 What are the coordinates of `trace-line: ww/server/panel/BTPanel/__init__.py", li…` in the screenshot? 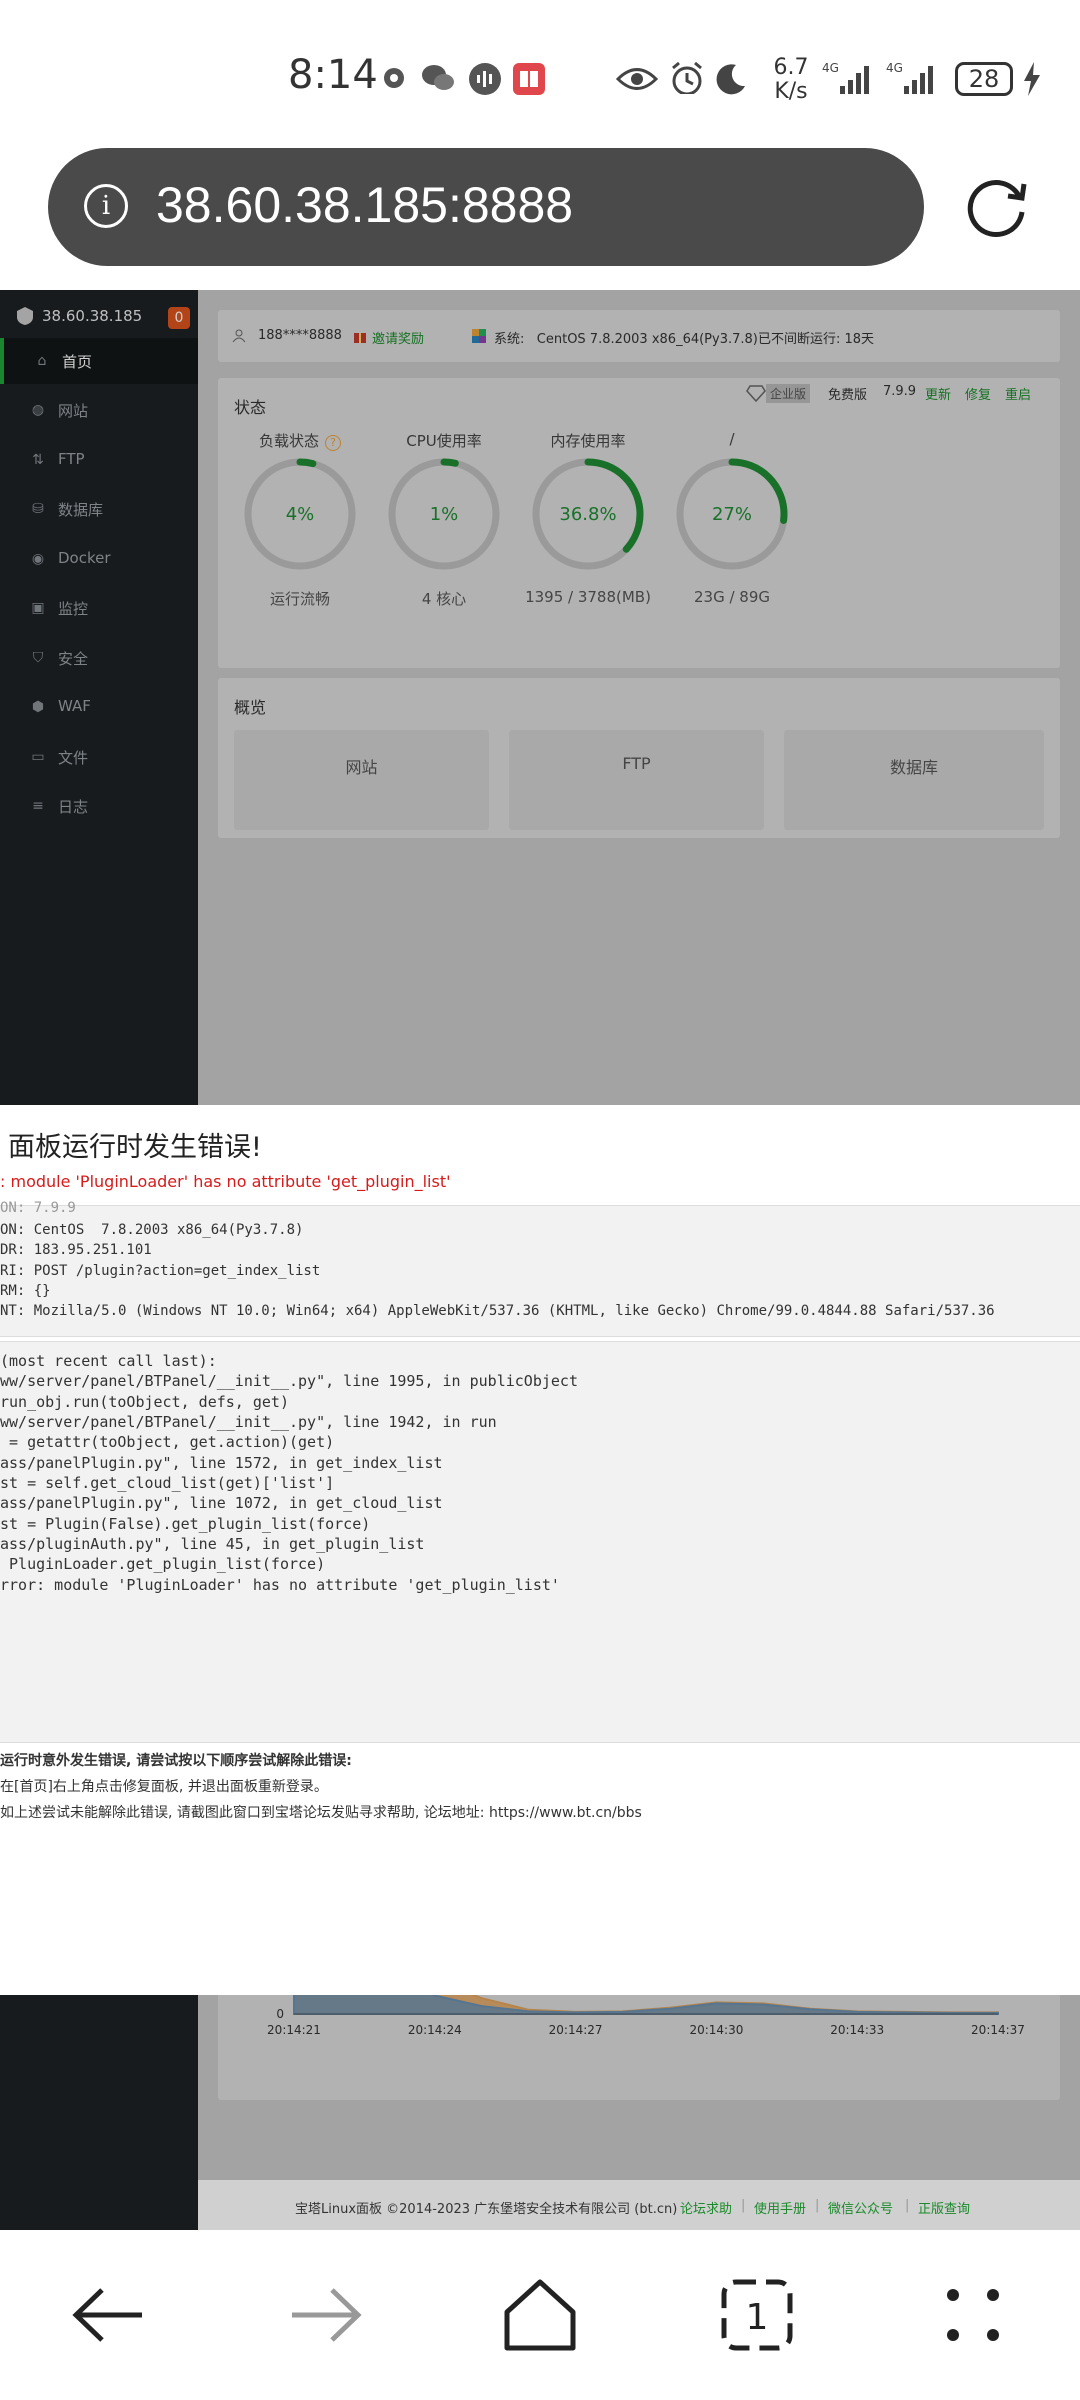 It's located at (289, 1381).